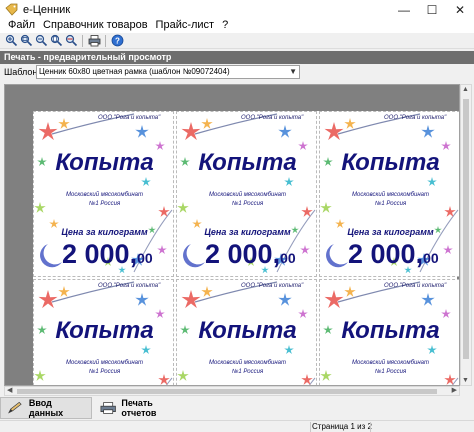 The height and width of the screenshot is (432, 474). Describe the element at coordinates (95, 25) in the screenshot. I see `menu-products: Справочник товаров` at that location.